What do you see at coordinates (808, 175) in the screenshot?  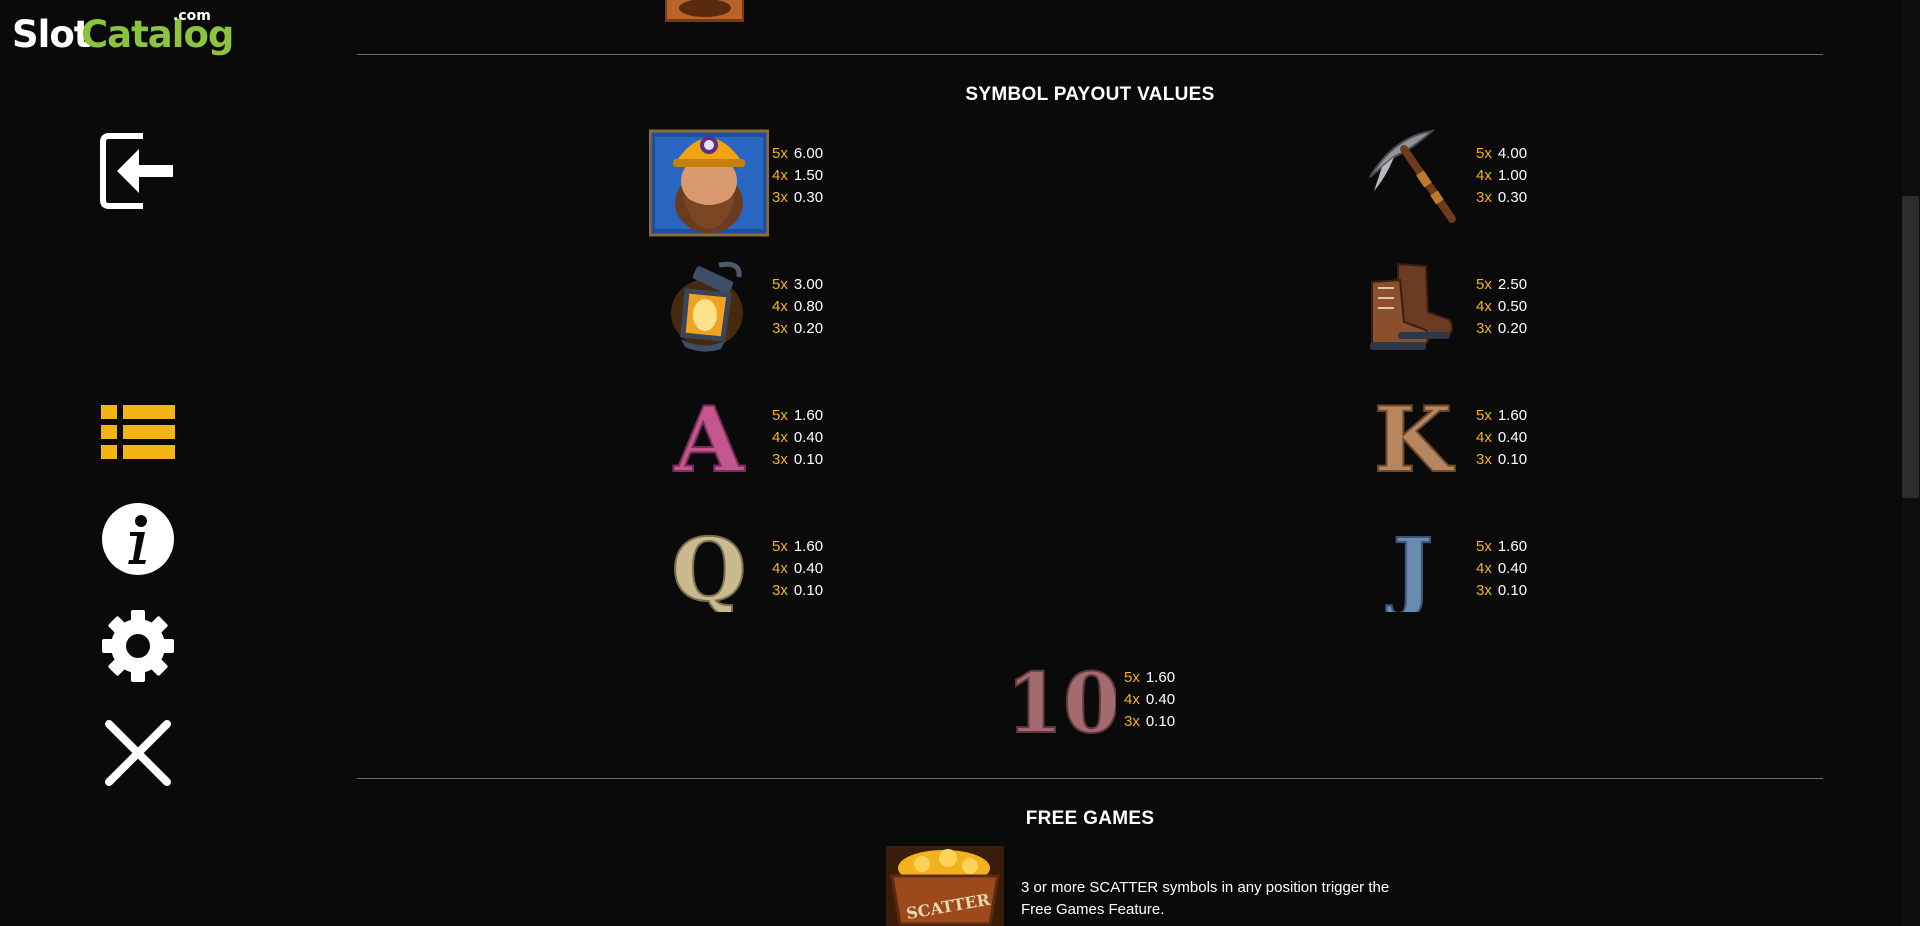 I see `payout-value: 1.50` at bounding box center [808, 175].